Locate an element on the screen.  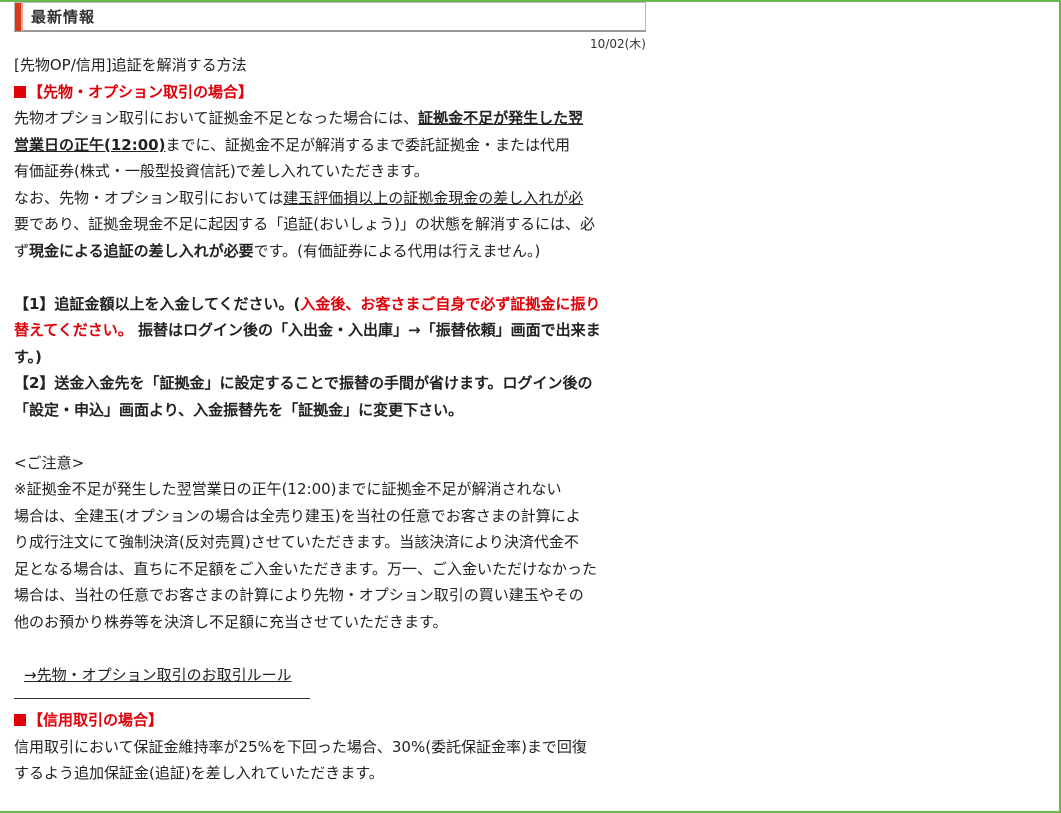
emphasis-text: 証拠金不足が発生した翌 is located at coordinates (501, 118).